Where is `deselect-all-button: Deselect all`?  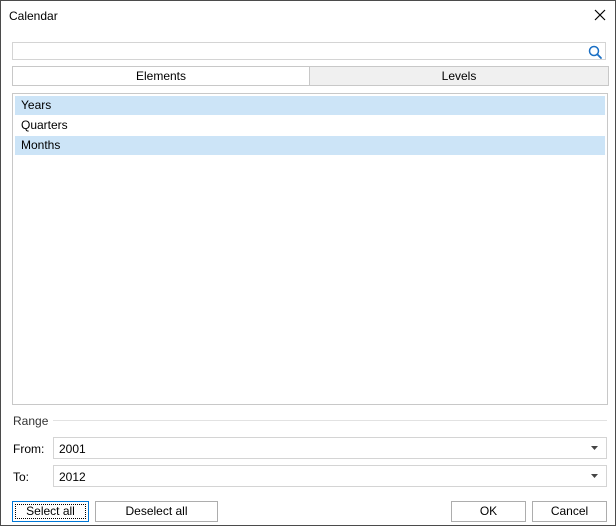
deselect-all-button: Deselect all is located at coordinates (156, 511).